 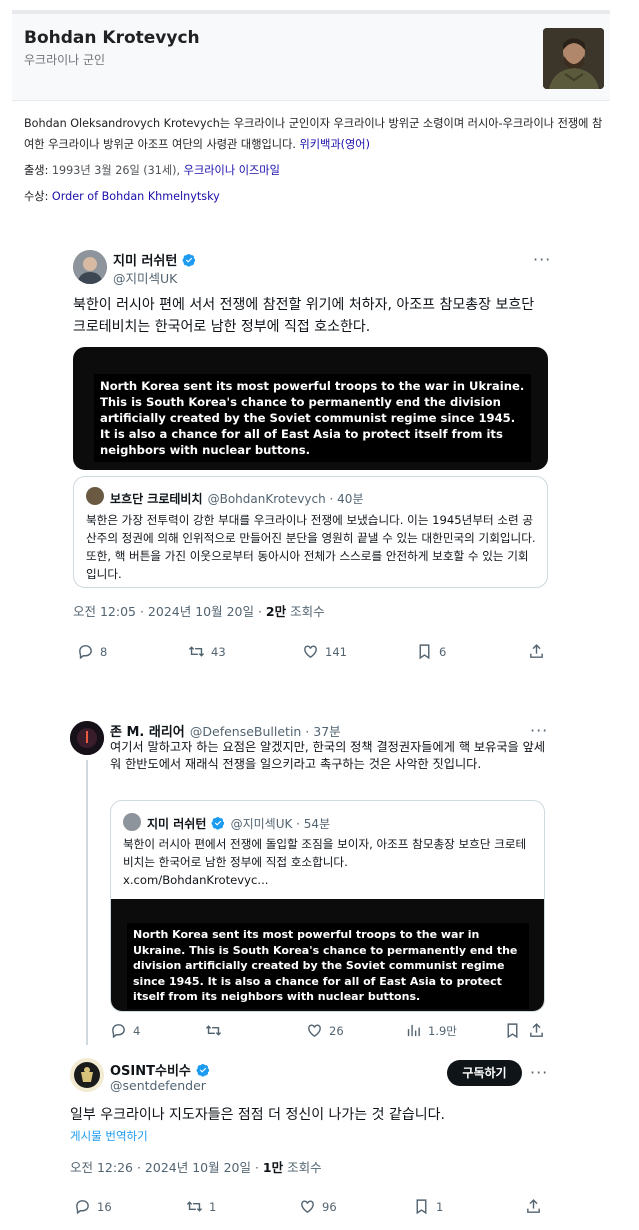 I want to click on action-bar: 4 26 1.9만, so click(x=319, y=1032).